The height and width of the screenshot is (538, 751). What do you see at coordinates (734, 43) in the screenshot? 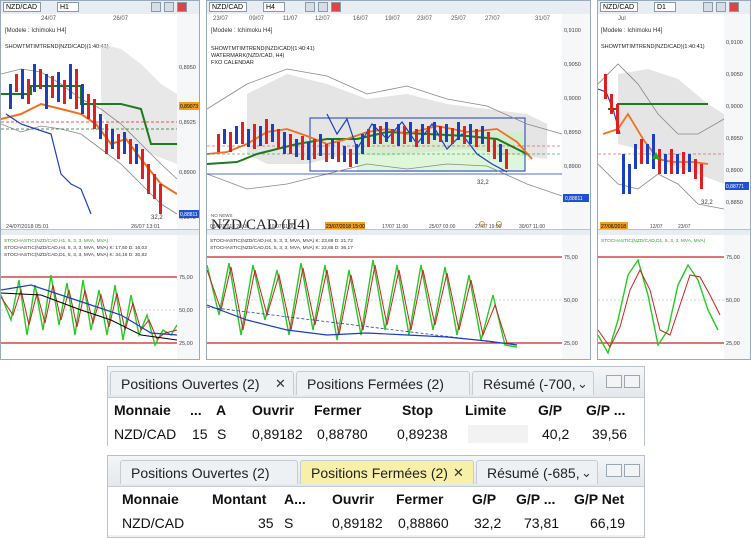
I see `price-label: 0,9100` at bounding box center [734, 43].